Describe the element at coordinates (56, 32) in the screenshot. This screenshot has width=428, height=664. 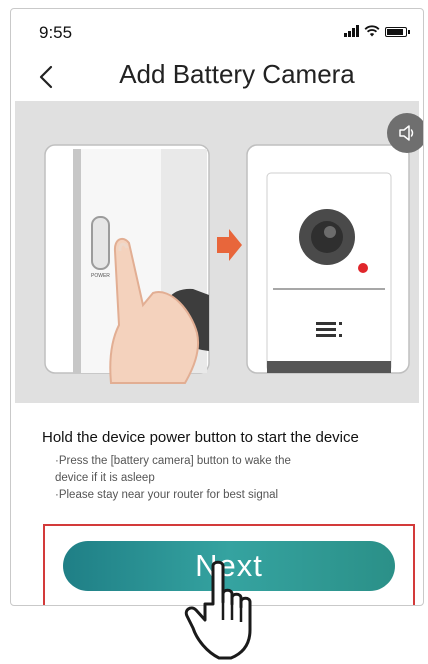
I see `status-time: 9:55` at that location.